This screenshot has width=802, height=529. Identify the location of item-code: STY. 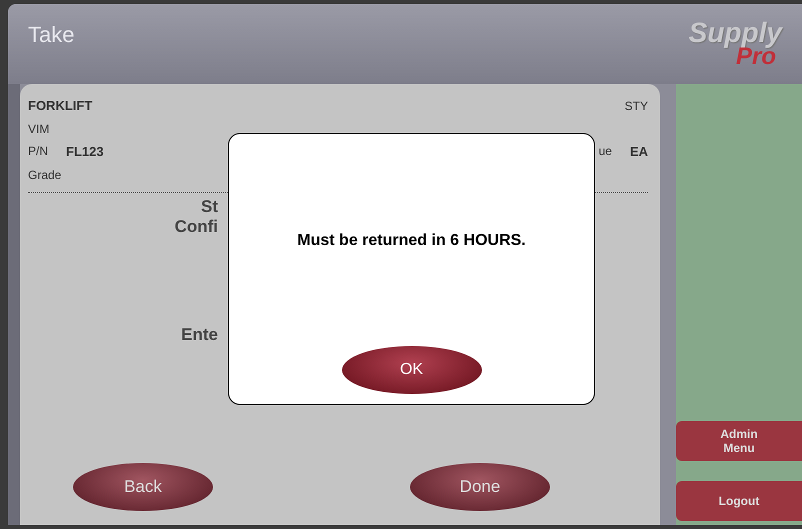
(636, 105).